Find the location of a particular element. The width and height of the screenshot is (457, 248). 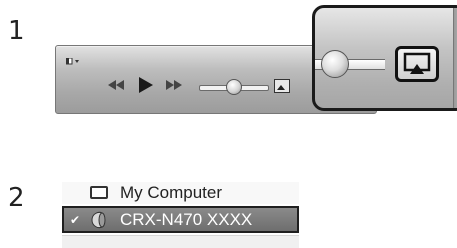

speaker-item-my-computer: My Computer is located at coordinates (180, 193).